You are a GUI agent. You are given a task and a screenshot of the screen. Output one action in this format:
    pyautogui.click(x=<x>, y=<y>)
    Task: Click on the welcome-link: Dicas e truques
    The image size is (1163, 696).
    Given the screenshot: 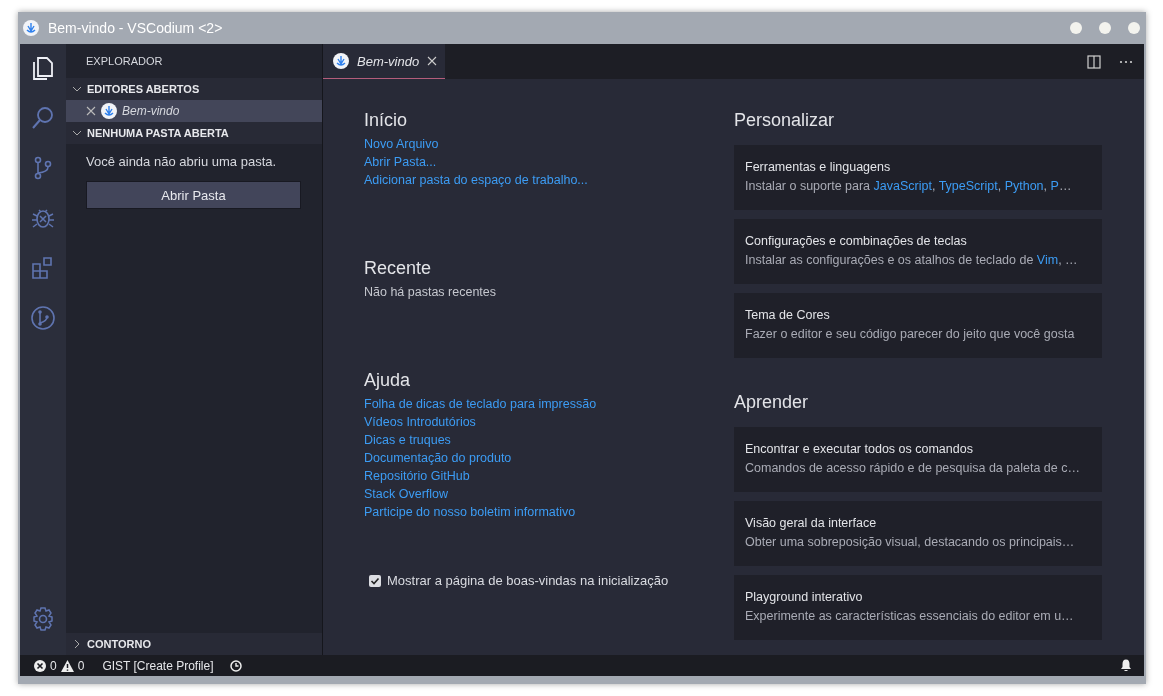 What is the action you would take?
    pyautogui.click(x=407, y=440)
    